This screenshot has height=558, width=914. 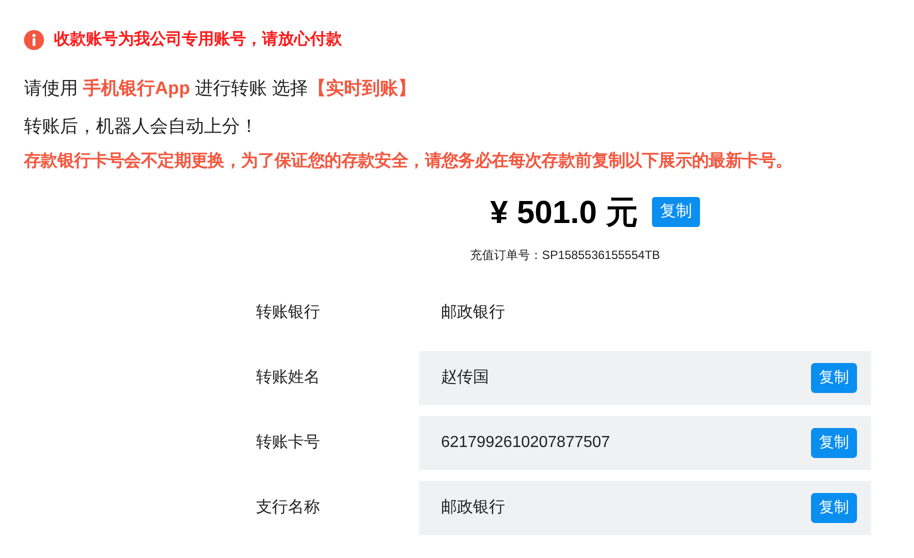 What do you see at coordinates (288, 313) in the screenshot?
I see `field-label: 转账银行` at bounding box center [288, 313].